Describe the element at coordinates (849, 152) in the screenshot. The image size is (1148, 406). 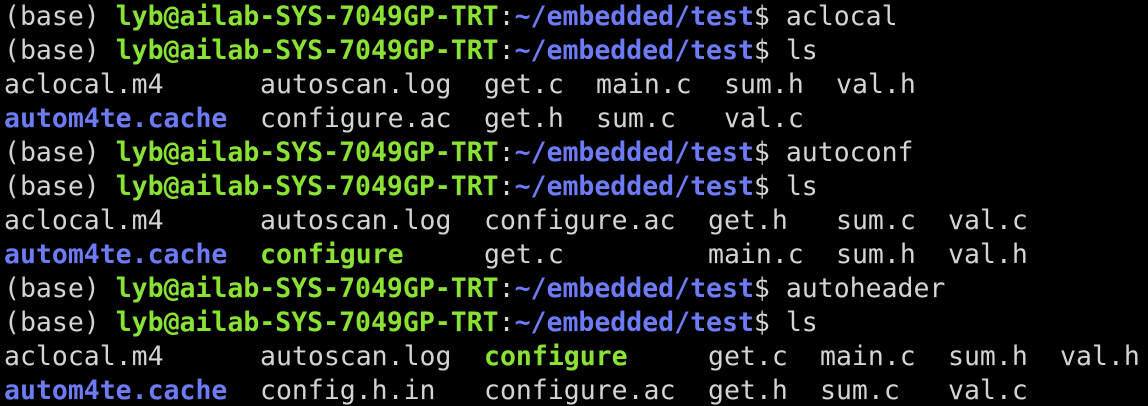
I see `command-text: autoconf` at that location.